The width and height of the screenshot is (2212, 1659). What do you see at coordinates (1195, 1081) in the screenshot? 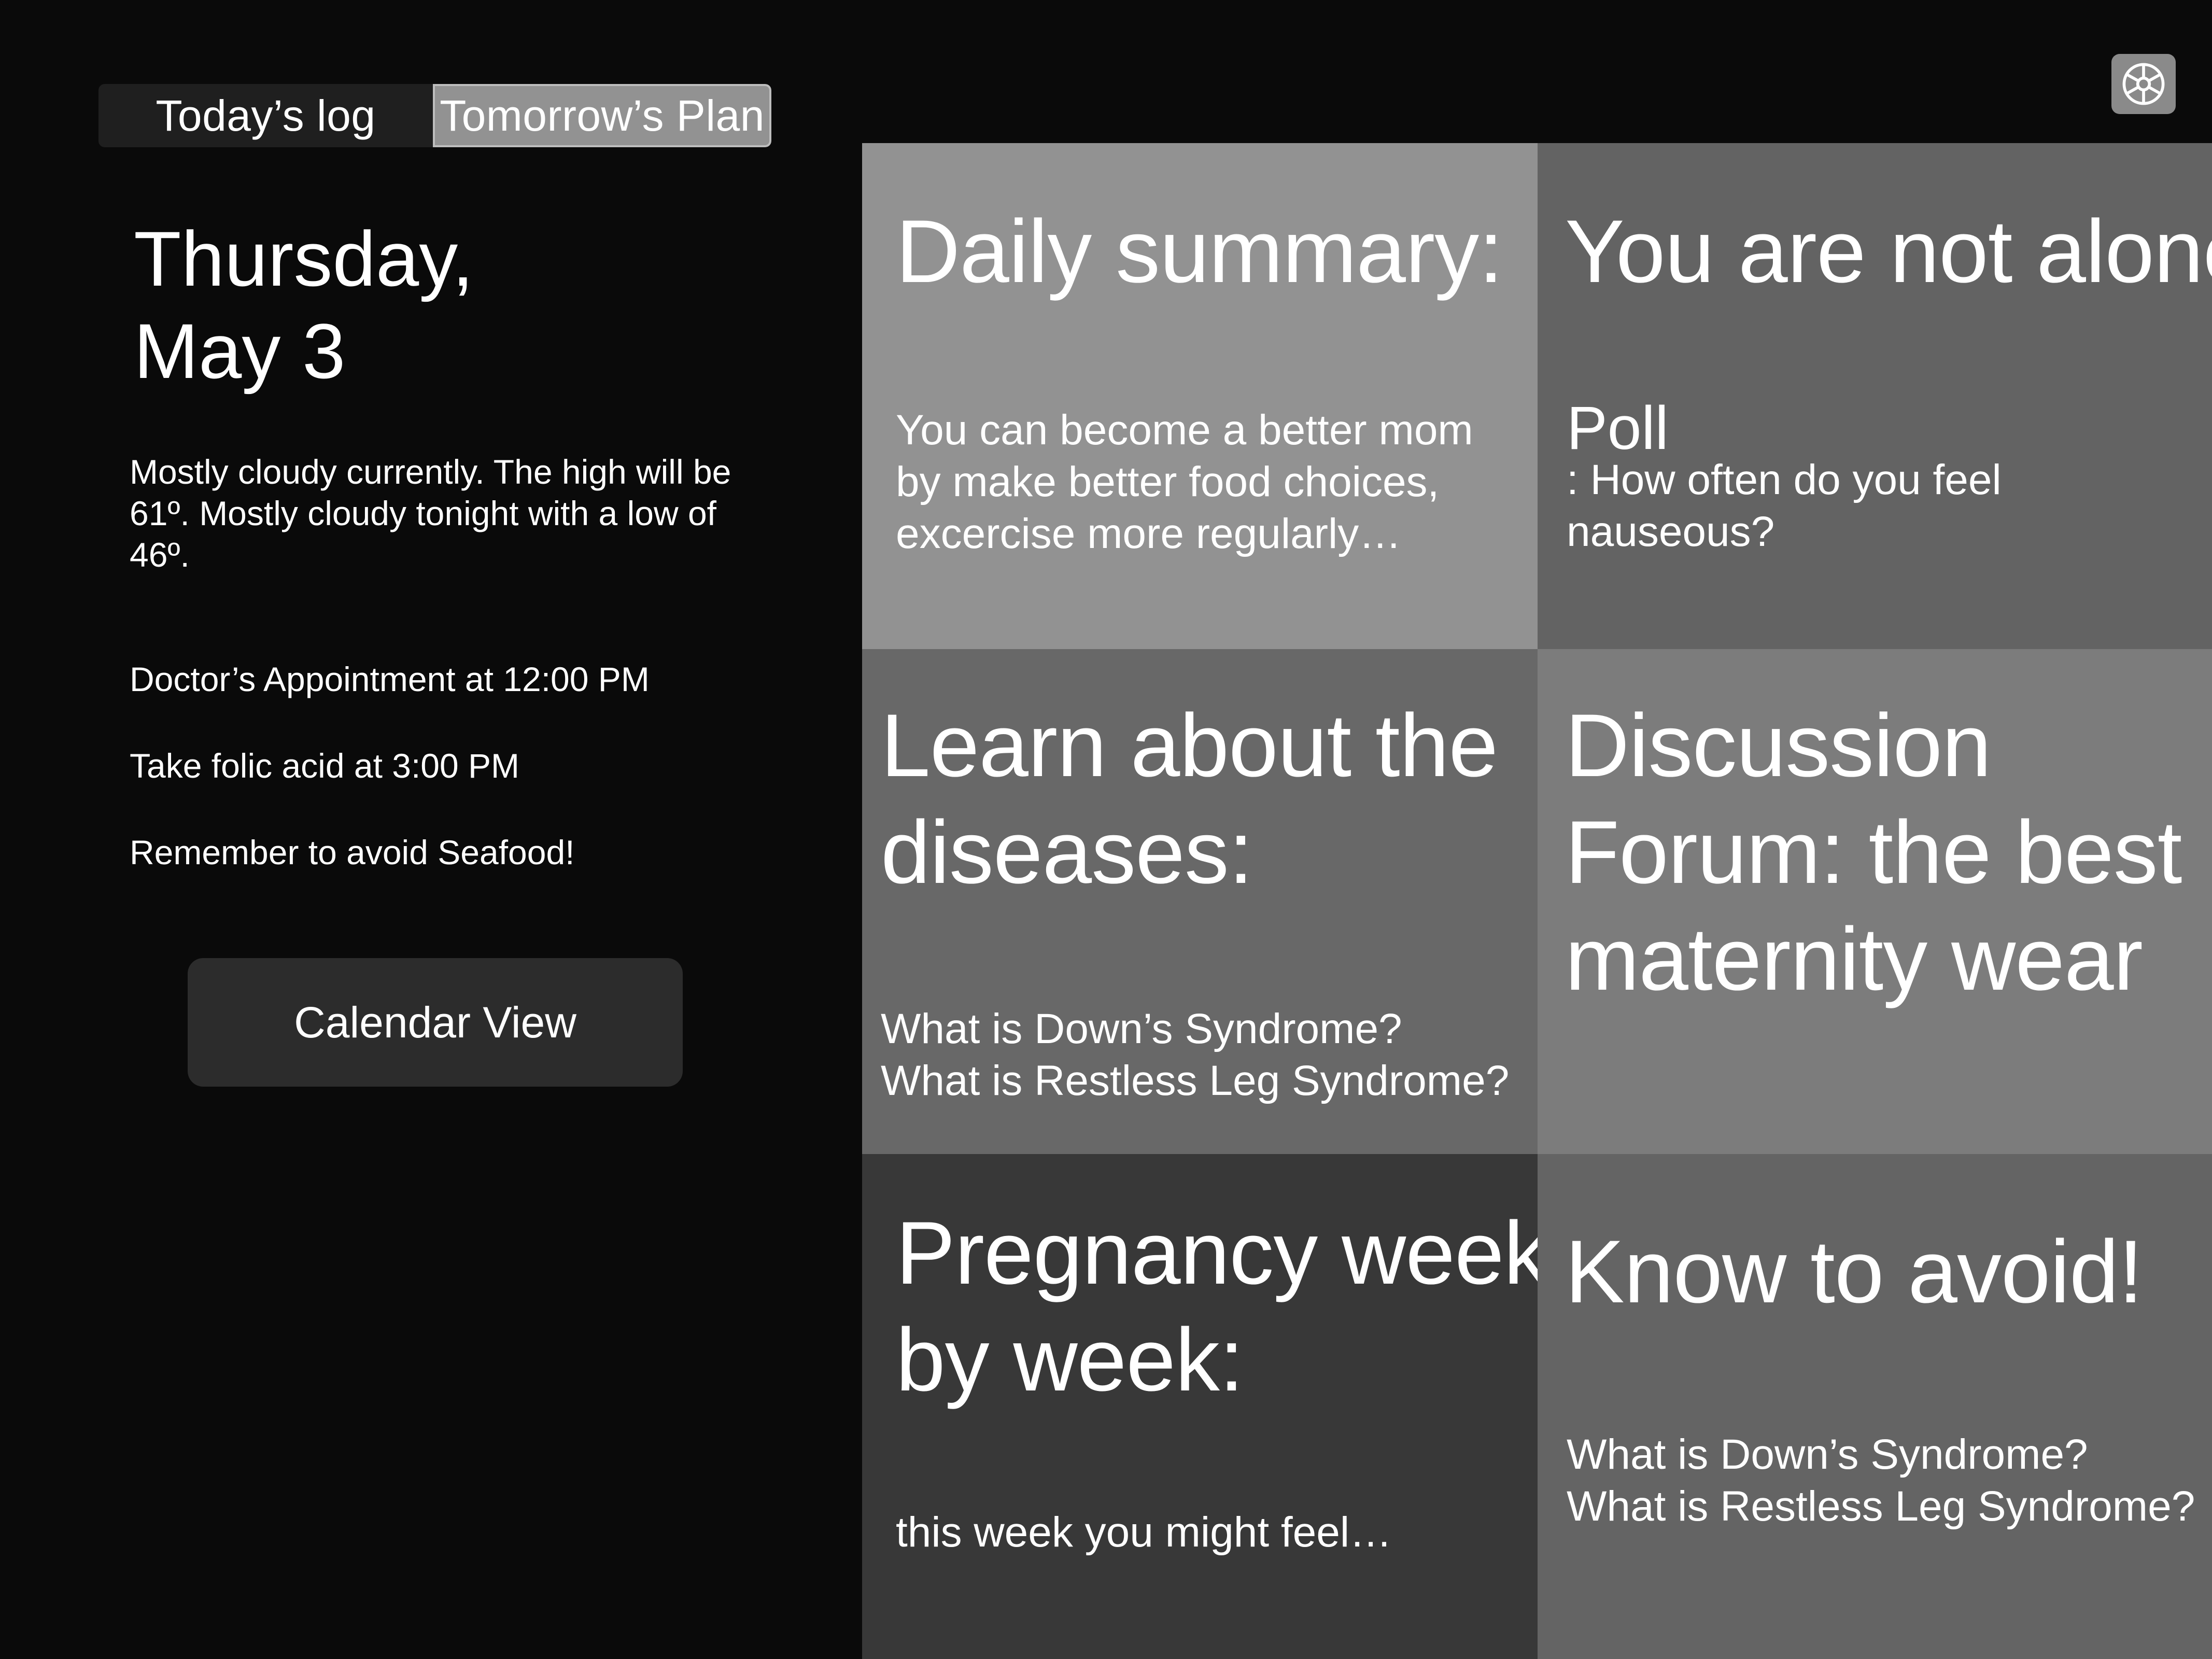
I see `disease-link: What is Restless Leg Syndrome?` at bounding box center [1195, 1081].